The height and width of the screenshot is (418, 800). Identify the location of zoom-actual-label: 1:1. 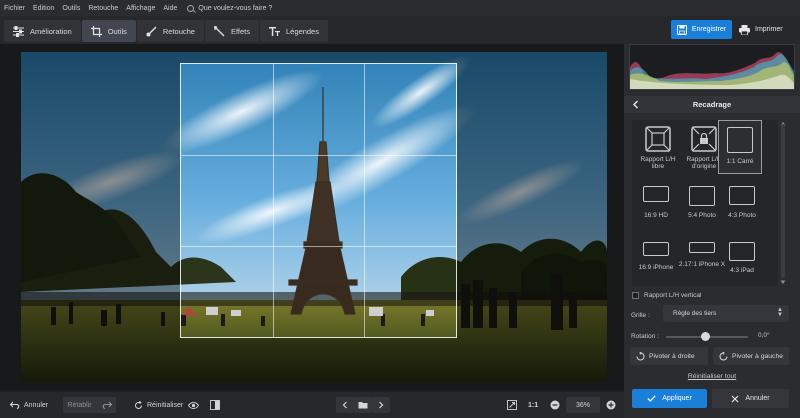
(533, 405).